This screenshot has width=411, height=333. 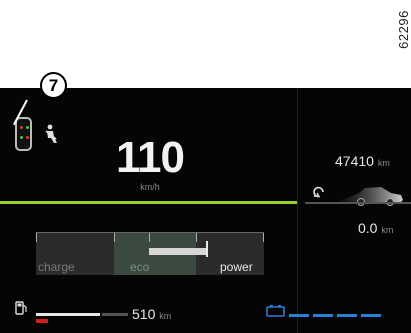 What do you see at coordinates (150, 157) in the screenshot?
I see `speed-readout: 110` at bounding box center [150, 157].